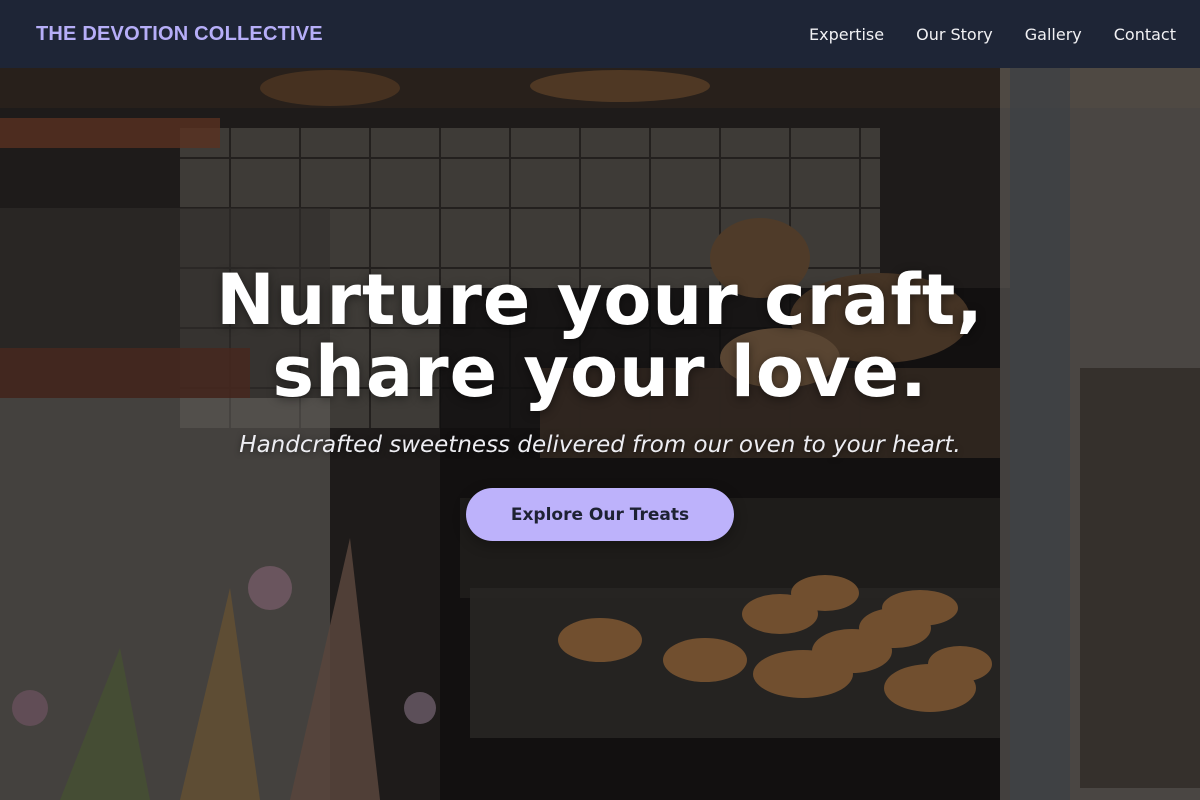 This screenshot has width=1200, height=800. I want to click on nav-link-expertise: Expertise, so click(846, 34).